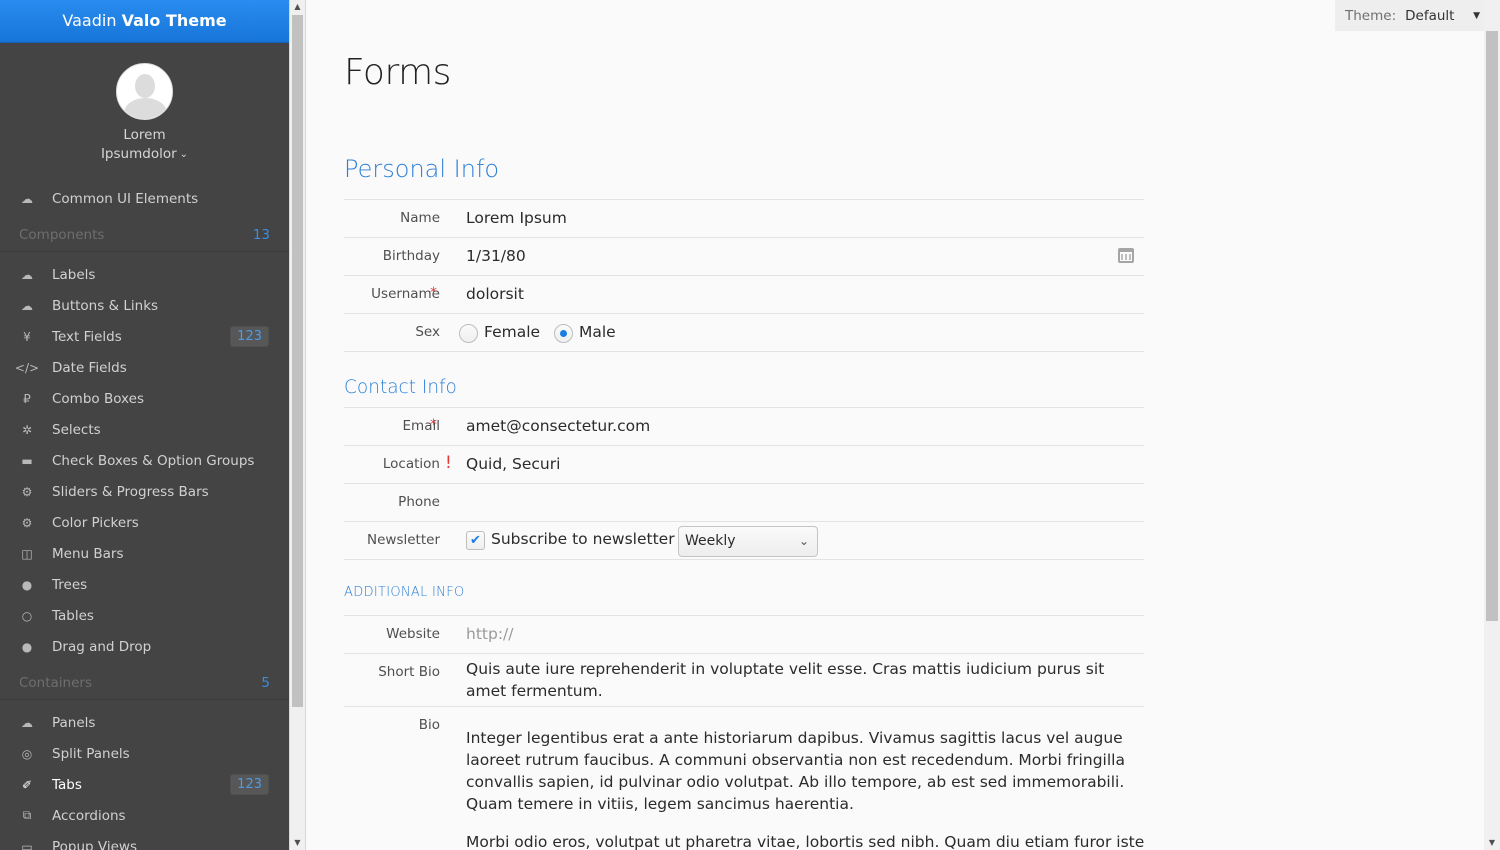 The height and width of the screenshot is (850, 1500). What do you see at coordinates (744, 219) in the screenshot?
I see `form-row-name: Name Lorem Ipsum` at bounding box center [744, 219].